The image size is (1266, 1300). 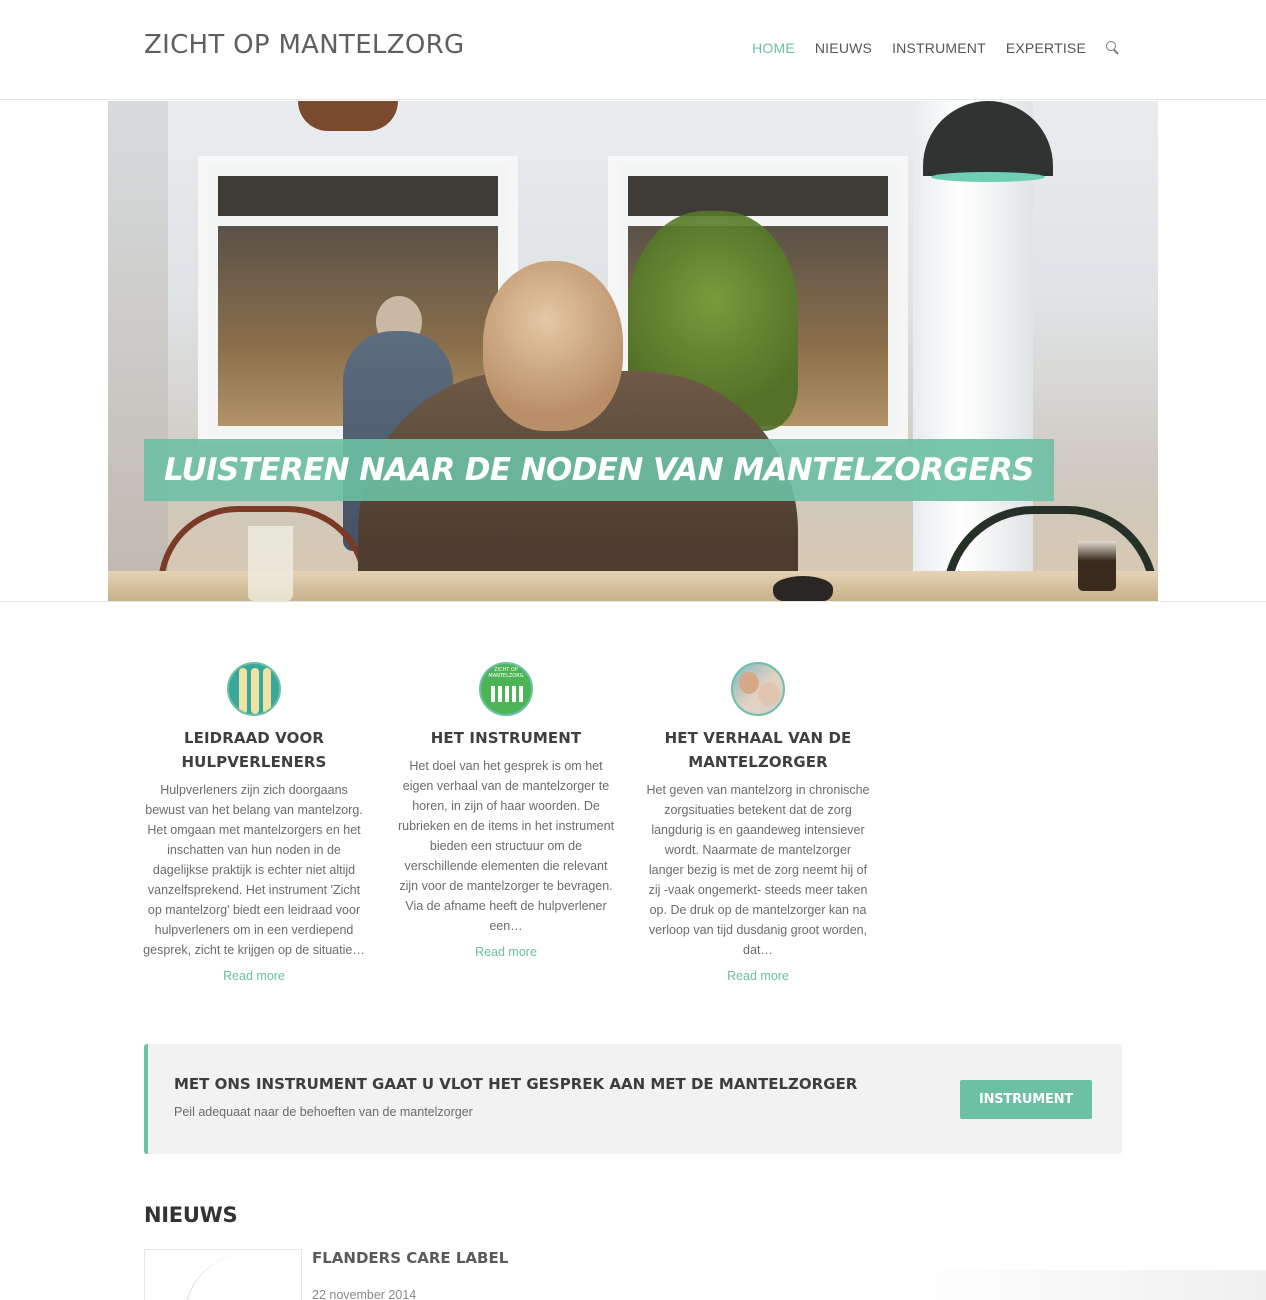 What do you see at coordinates (254, 750) in the screenshot?
I see `feature-title: LEIDRAAD VOOR HULPVERLENERS` at bounding box center [254, 750].